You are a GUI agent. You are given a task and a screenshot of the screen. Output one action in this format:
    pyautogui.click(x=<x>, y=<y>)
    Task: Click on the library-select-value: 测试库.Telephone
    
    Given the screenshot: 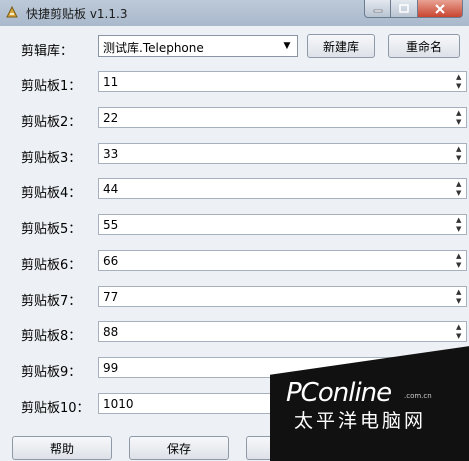 What is the action you would take?
    pyautogui.click(x=153, y=48)
    